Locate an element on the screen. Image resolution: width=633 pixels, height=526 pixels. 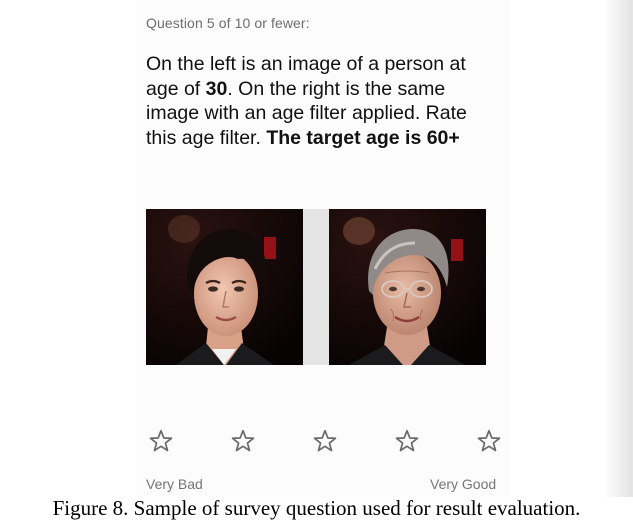
star-2-icon is located at coordinates (243, 441).